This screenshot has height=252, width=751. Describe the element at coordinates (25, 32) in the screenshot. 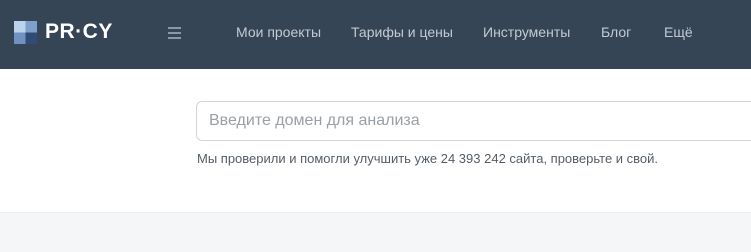

I see `logo-icon` at that location.